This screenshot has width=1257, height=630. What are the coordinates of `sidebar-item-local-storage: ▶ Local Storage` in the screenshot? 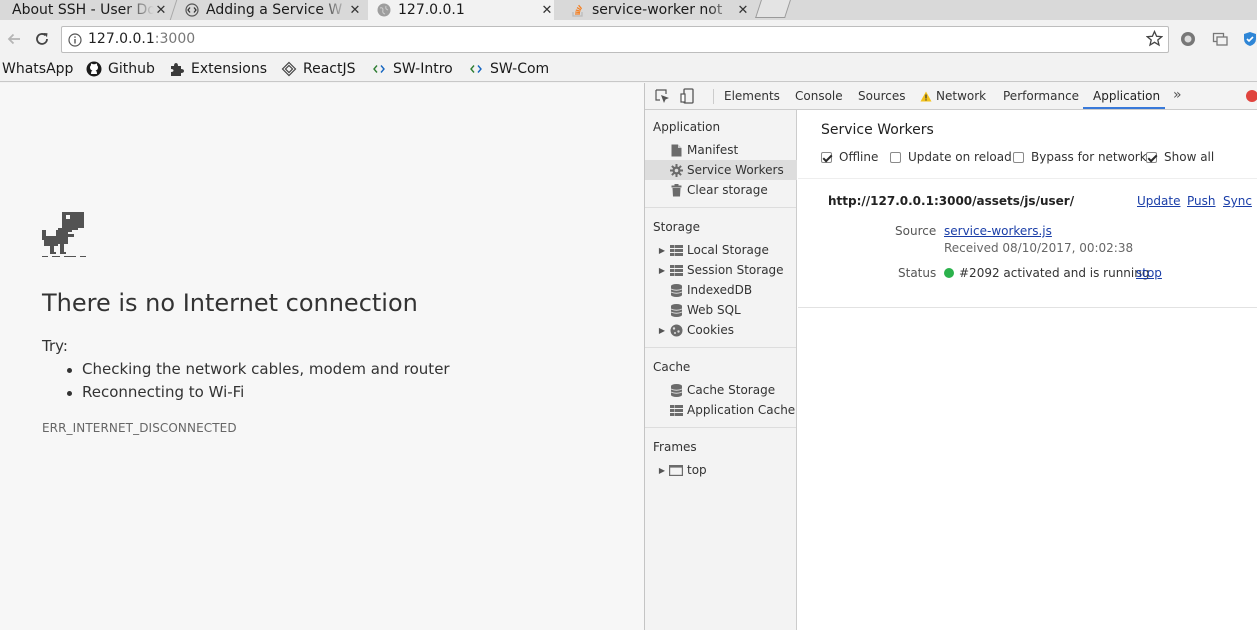 It's located at (721, 250).